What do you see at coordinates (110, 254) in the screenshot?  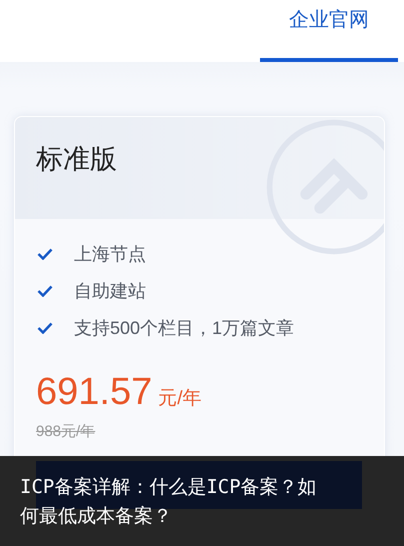 I see `feature-text: 上海节点` at bounding box center [110, 254].